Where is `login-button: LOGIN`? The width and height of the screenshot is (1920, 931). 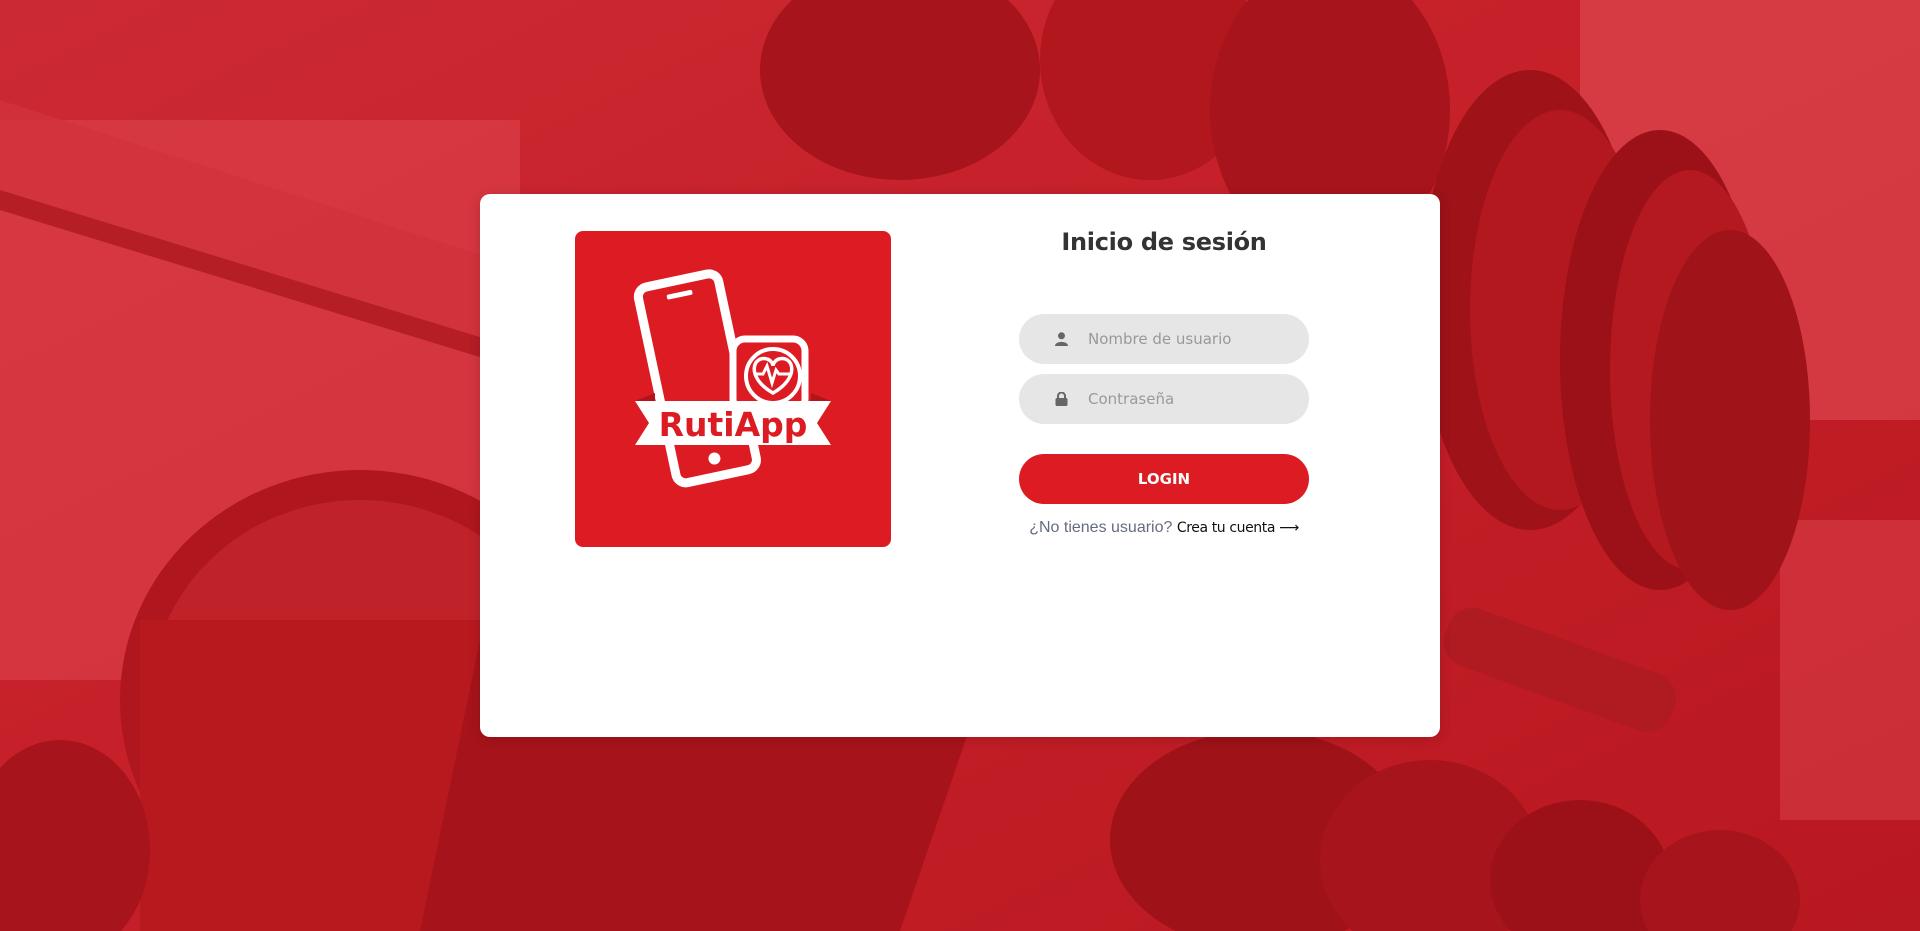
login-button: LOGIN is located at coordinates (1164, 479).